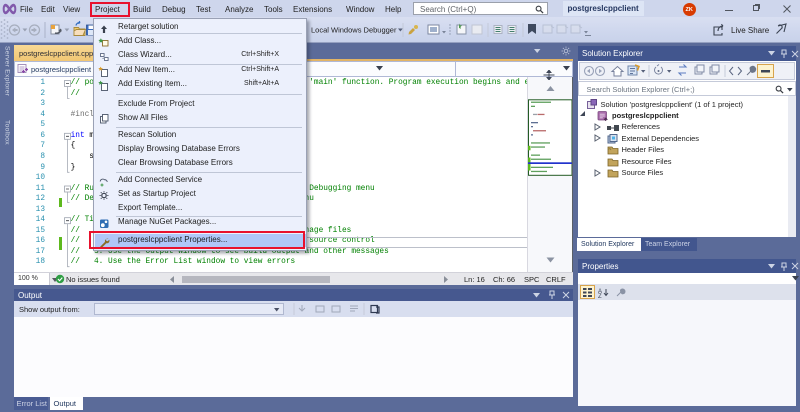 This screenshot has height=412, width=800. I want to click on svg-text: Live Share, so click(750, 30).